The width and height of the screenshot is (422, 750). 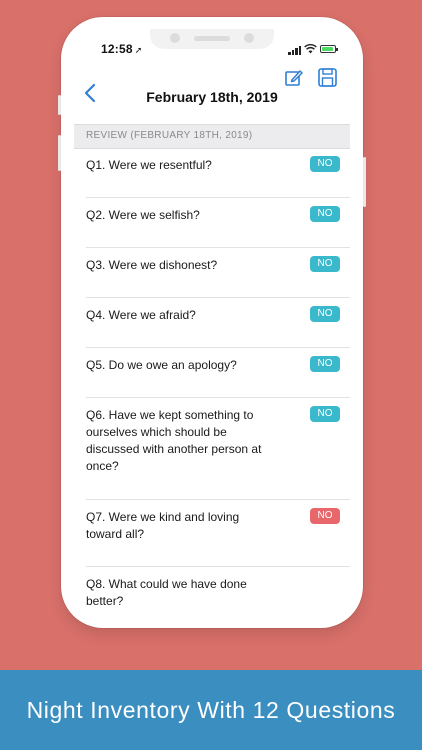 I want to click on edit-icon, so click(x=294, y=78).